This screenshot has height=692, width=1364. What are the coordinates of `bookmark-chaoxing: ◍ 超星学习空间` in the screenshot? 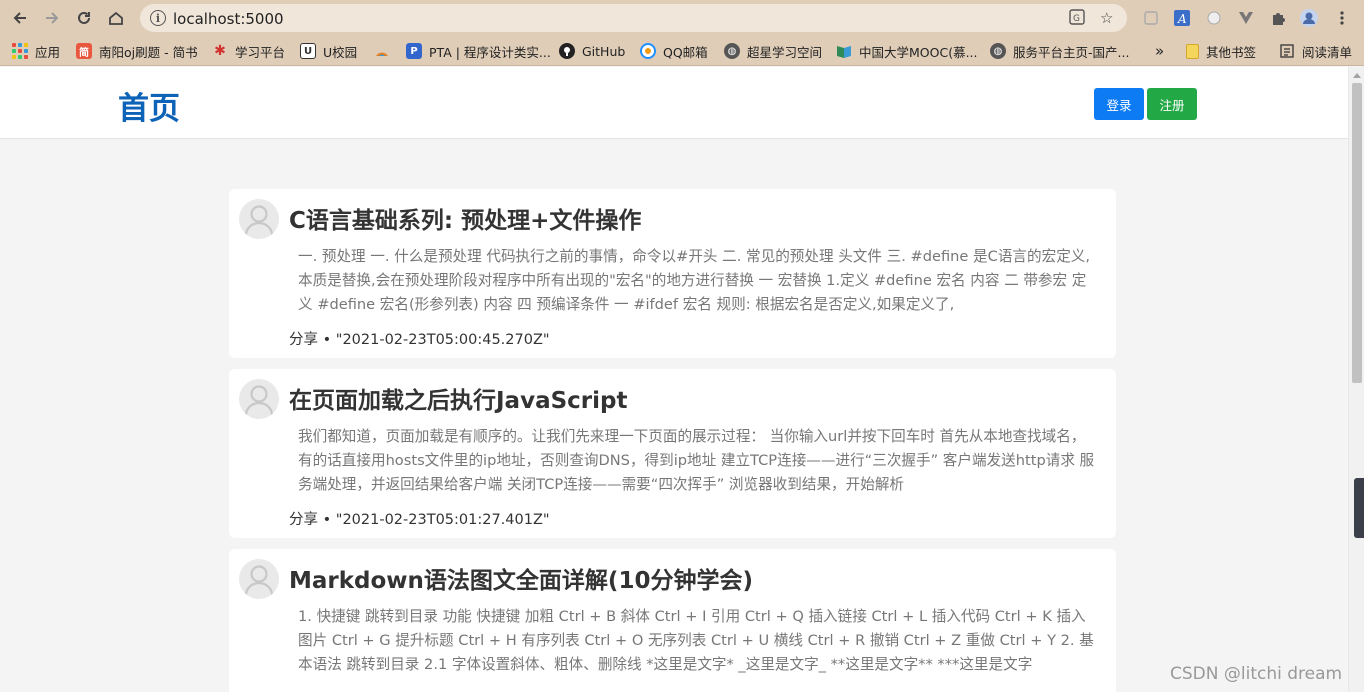 It's located at (773, 51).